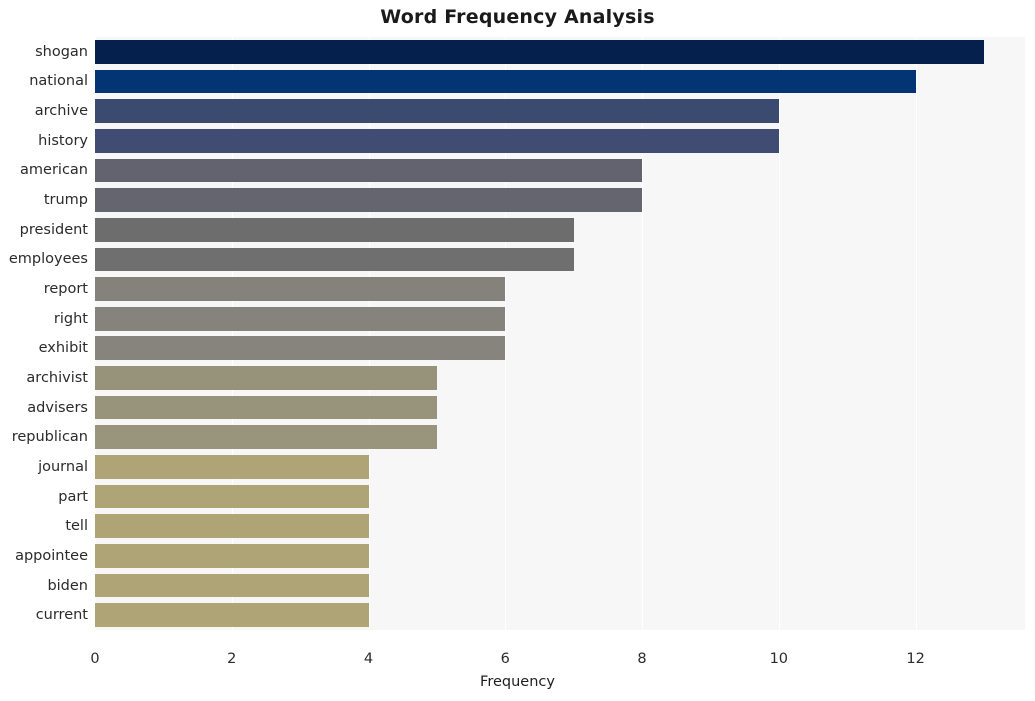 Image resolution: width=1035 pixels, height=701 pixels. I want to click on y-tick-label-republican: republican, so click(49, 437).